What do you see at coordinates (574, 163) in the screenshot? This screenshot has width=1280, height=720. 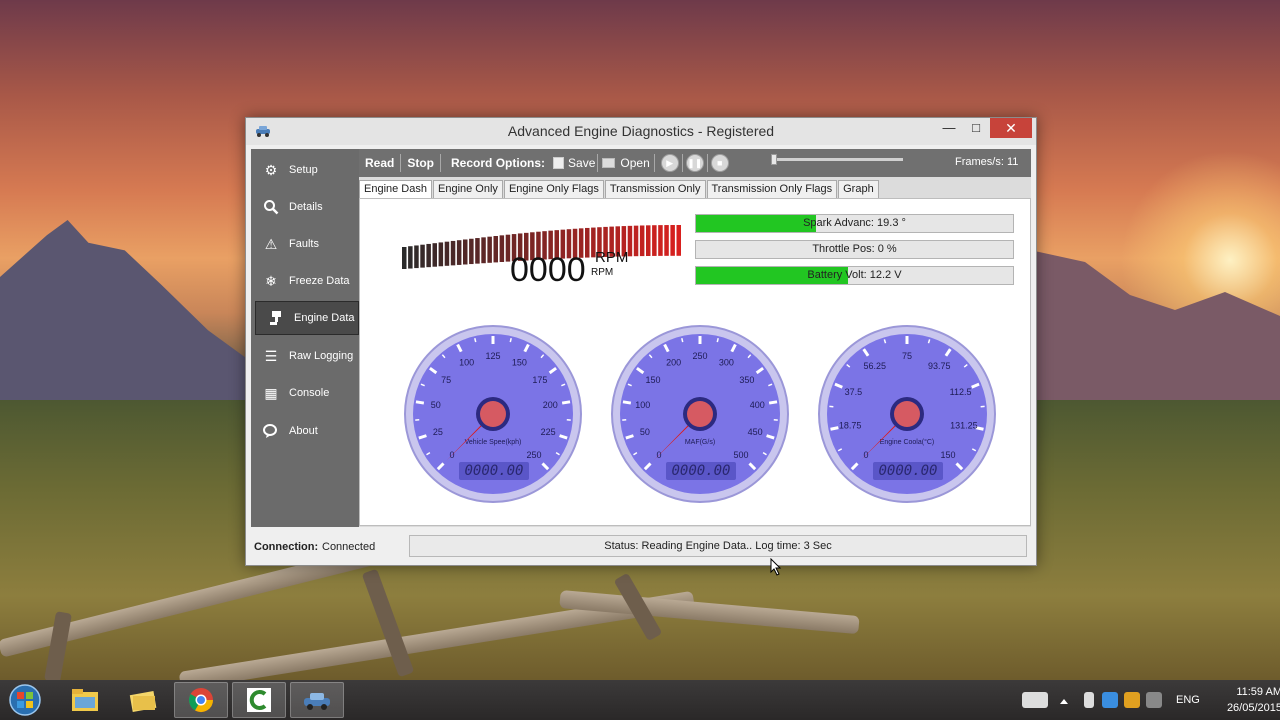 I see `save-button: Save` at bounding box center [574, 163].